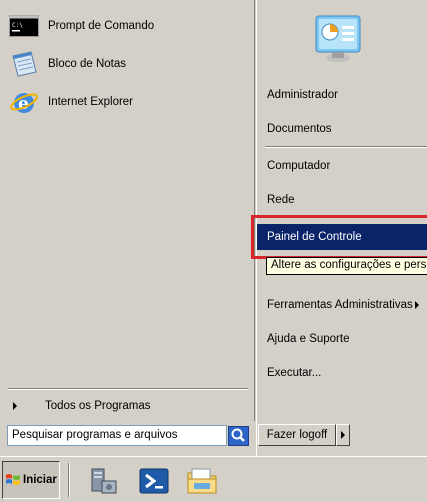  Describe the element at coordinates (91, 102) in the screenshot. I see `program-label: Internet Explorer` at that location.